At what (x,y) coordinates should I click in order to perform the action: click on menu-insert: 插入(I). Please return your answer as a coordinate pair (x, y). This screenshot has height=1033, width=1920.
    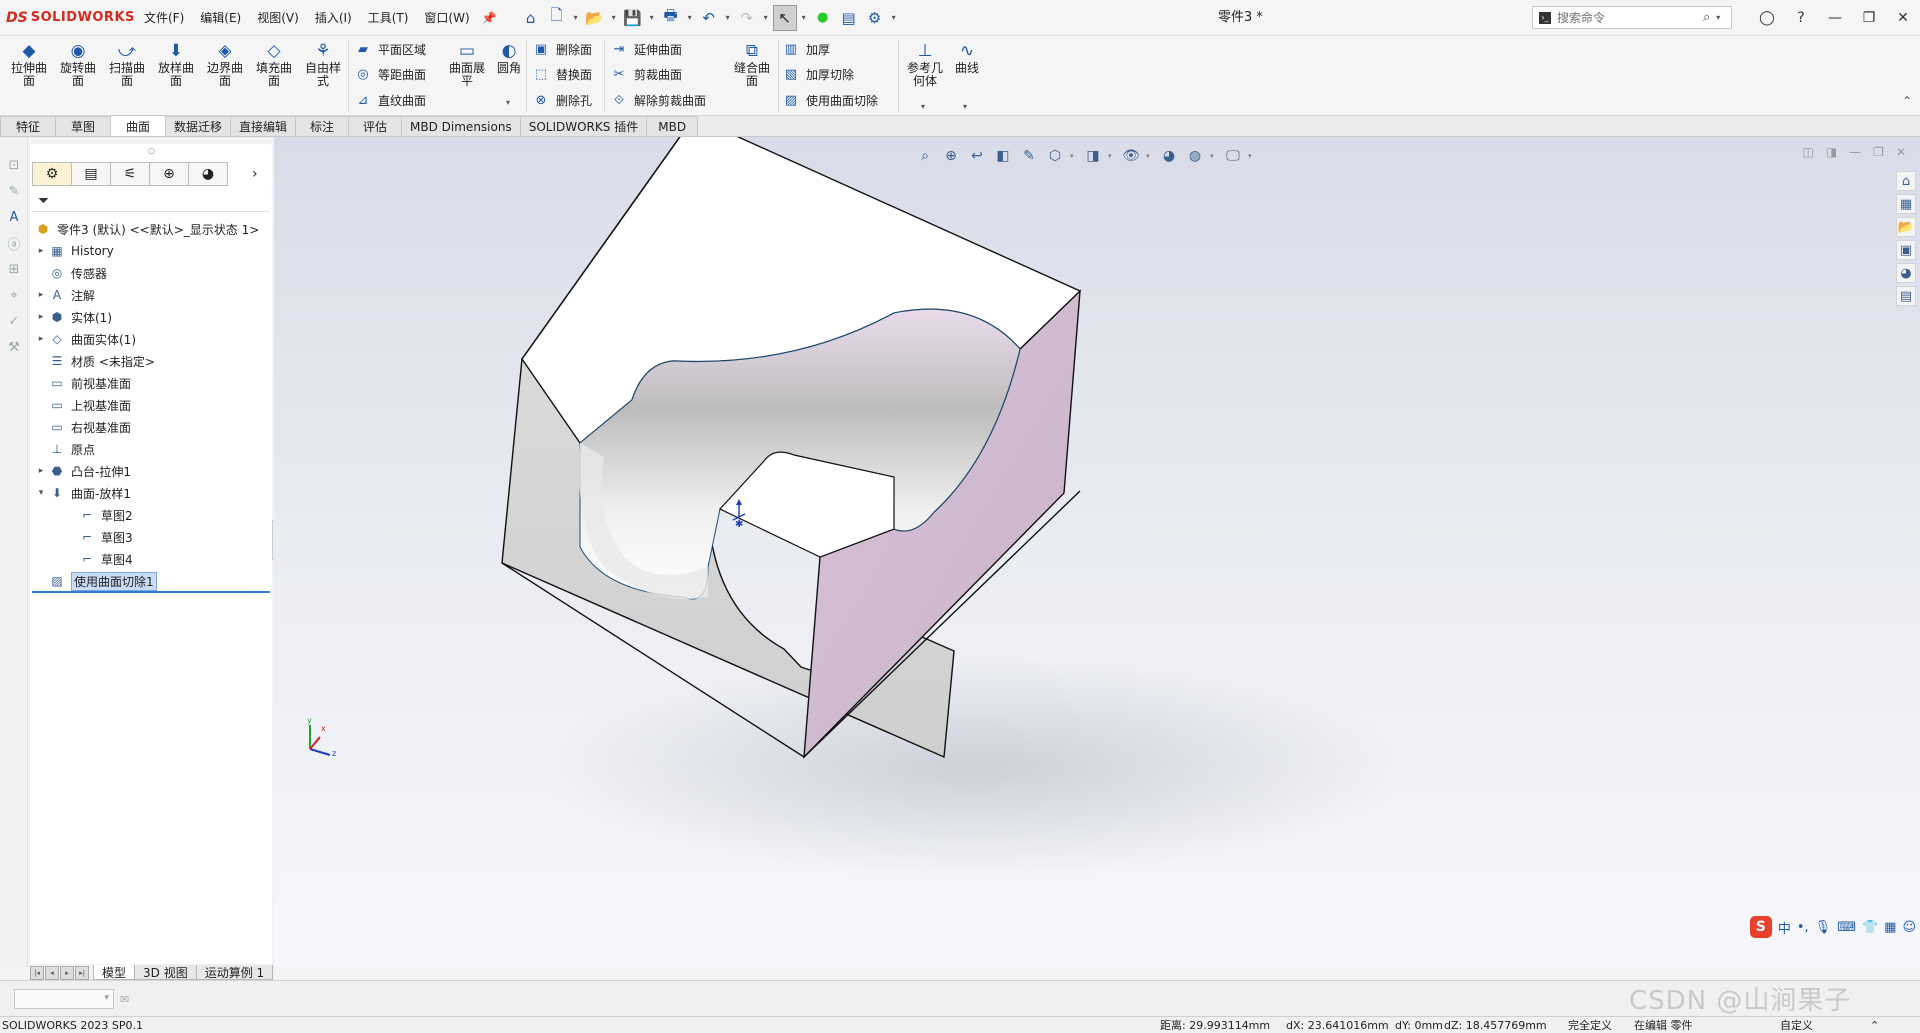
    Looking at the image, I should click on (333, 18).